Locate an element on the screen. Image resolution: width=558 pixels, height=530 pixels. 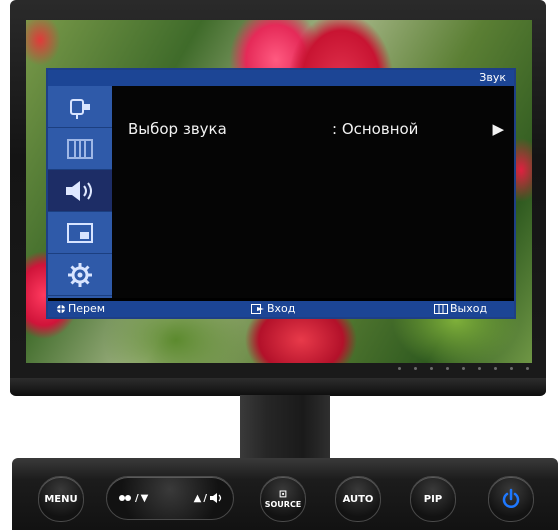
footer-move: Перем is located at coordinates (80, 309).